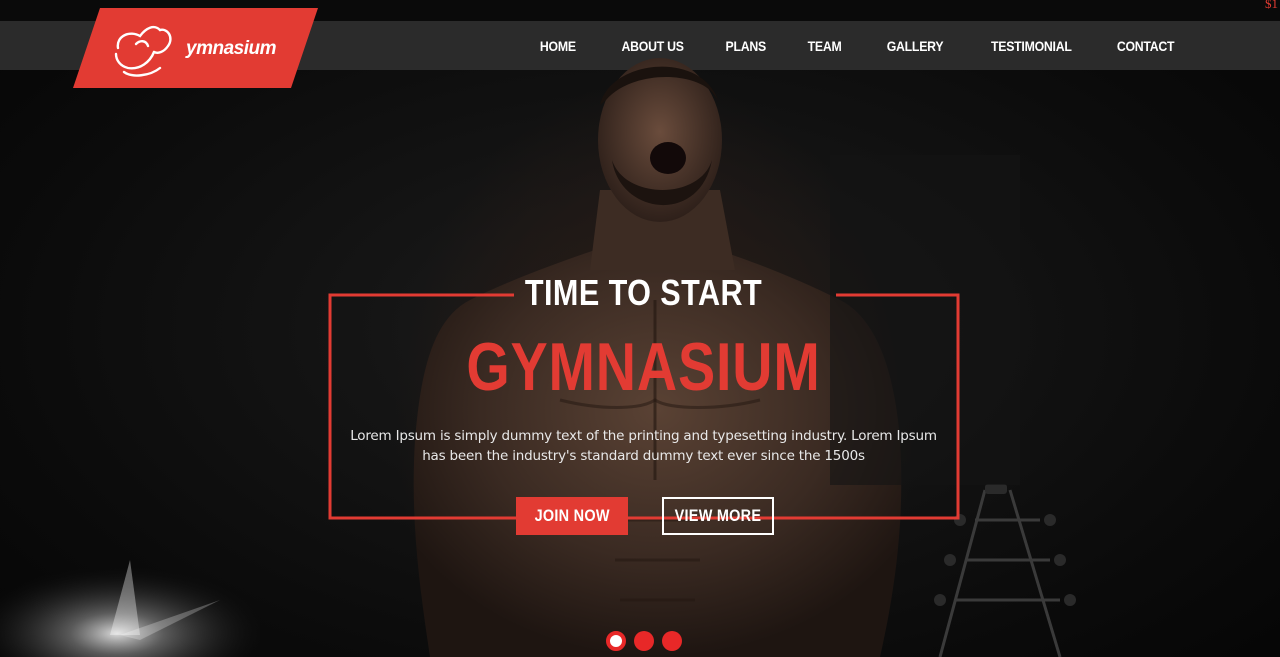 Image resolution: width=1280 pixels, height=657 pixels. What do you see at coordinates (1146, 46) in the screenshot?
I see `nav-contact: CONTACT` at bounding box center [1146, 46].